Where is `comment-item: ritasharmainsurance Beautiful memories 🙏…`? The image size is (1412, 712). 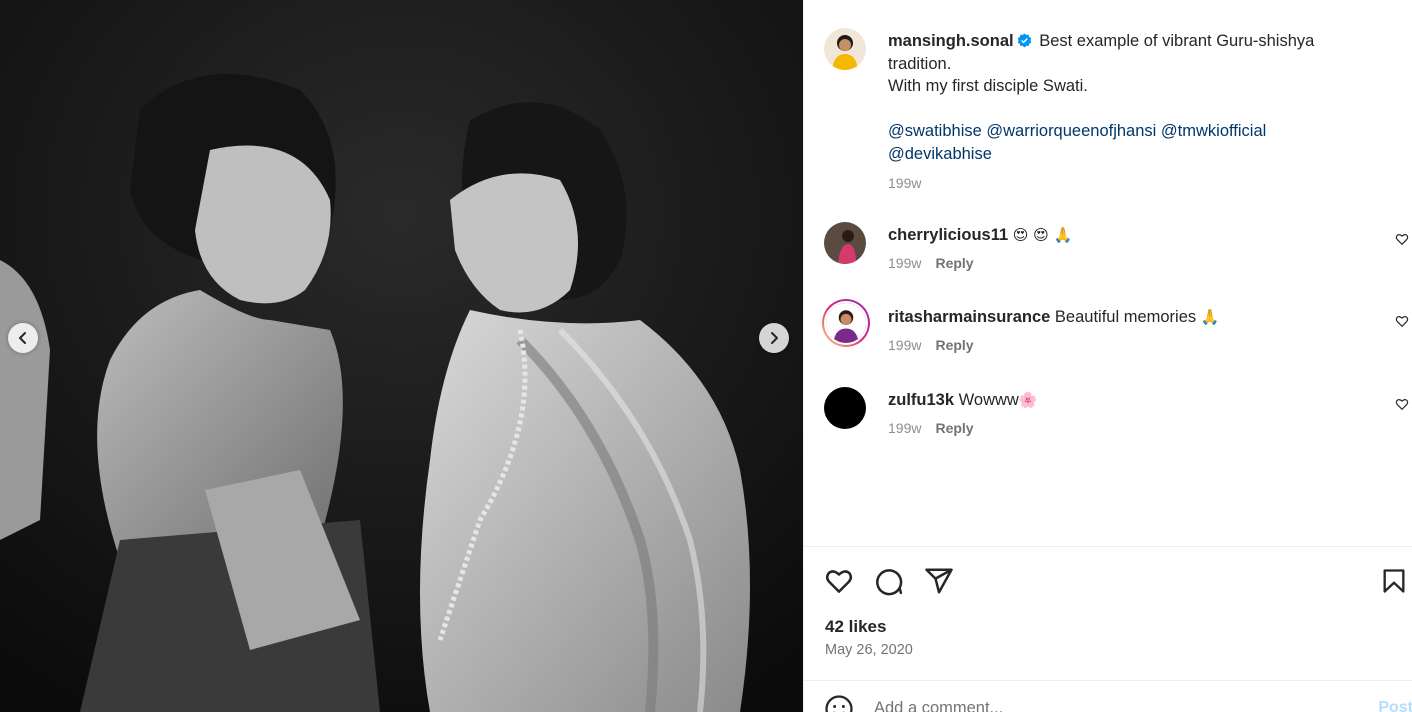
comment-item: ritasharmainsurance Beautiful memories 🙏… is located at coordinates (1108, 332).